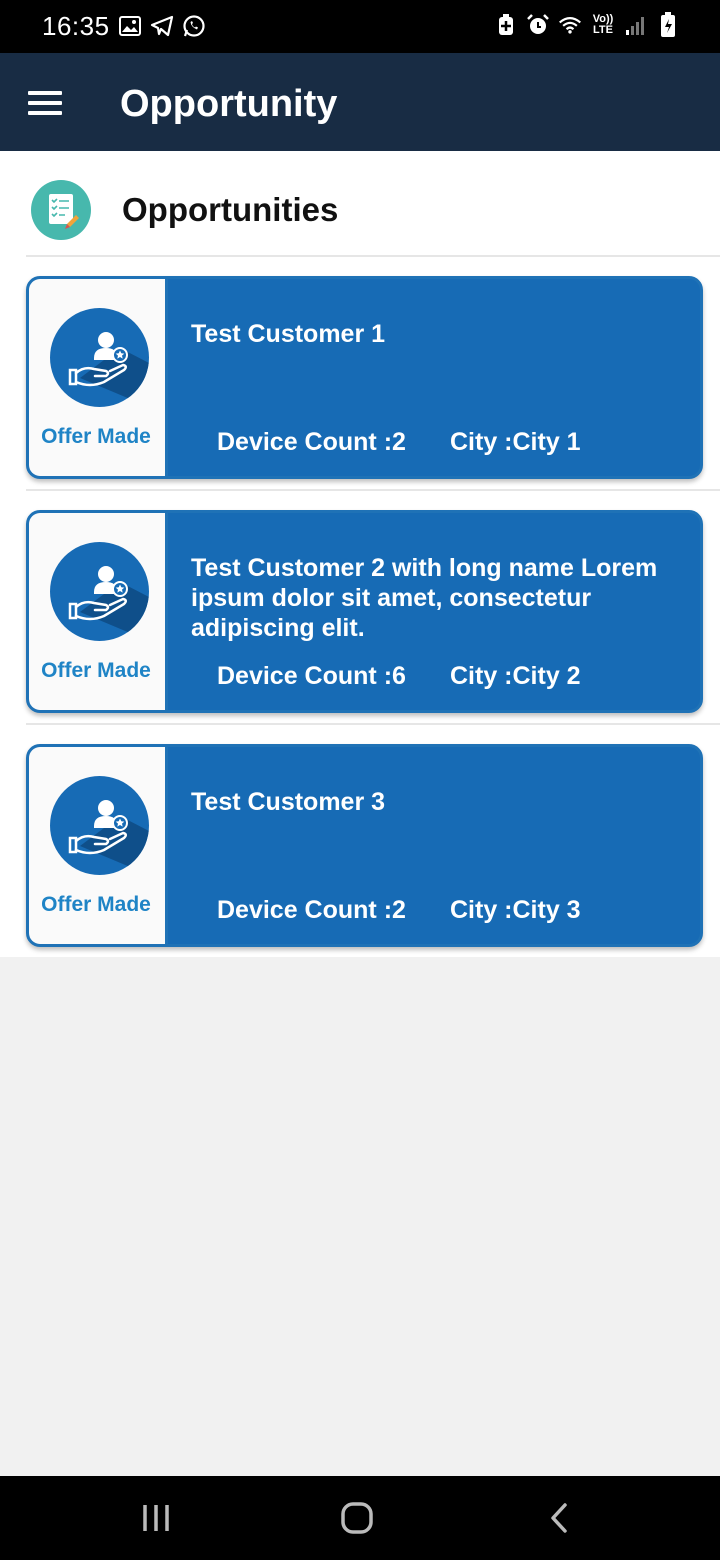 The image size is (720, 1560). Describe the element at coordinates (357, 1518) in the screenshot. I see `home-icon` at that location.